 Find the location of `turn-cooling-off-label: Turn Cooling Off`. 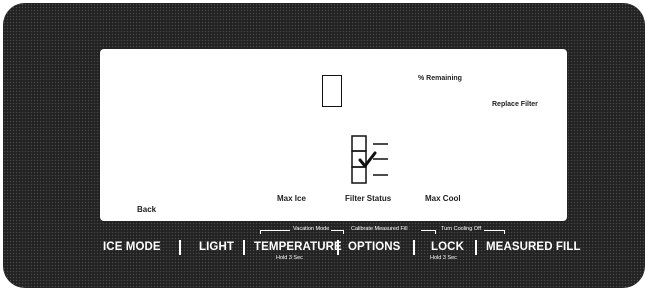

turn-cooling-off-label: Turn Cooling Off is located at coordinates (461, 229).